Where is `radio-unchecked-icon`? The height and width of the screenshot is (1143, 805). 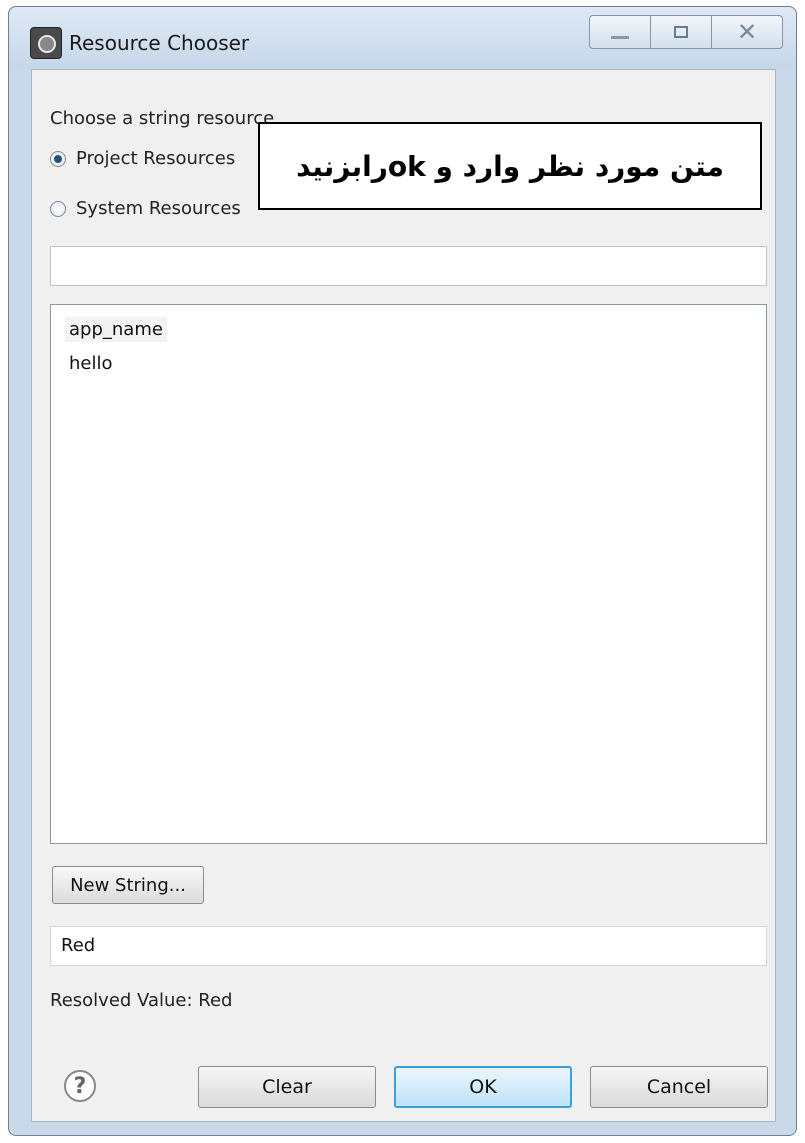
radio-unchecked-icon is located at coordinates (58, 208).